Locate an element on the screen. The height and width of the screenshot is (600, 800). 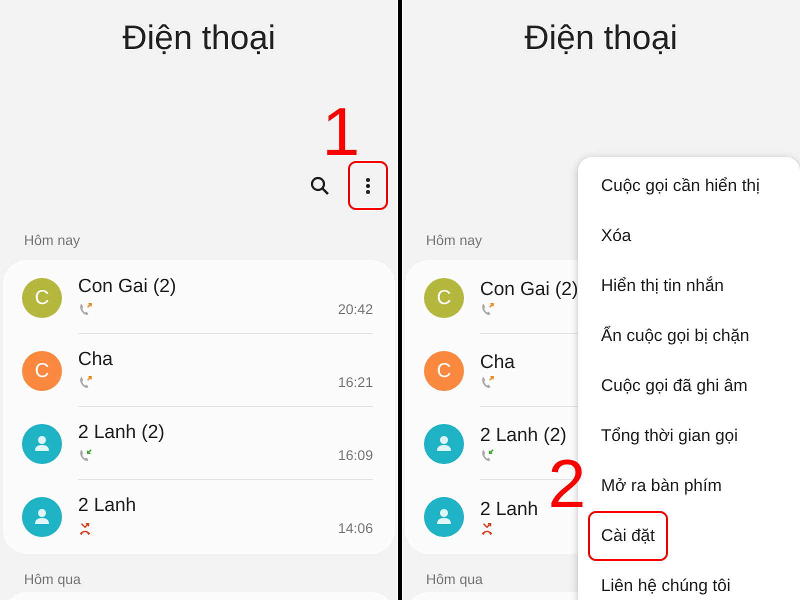
call-time: 14:06 is located at coordinates (355, 528).